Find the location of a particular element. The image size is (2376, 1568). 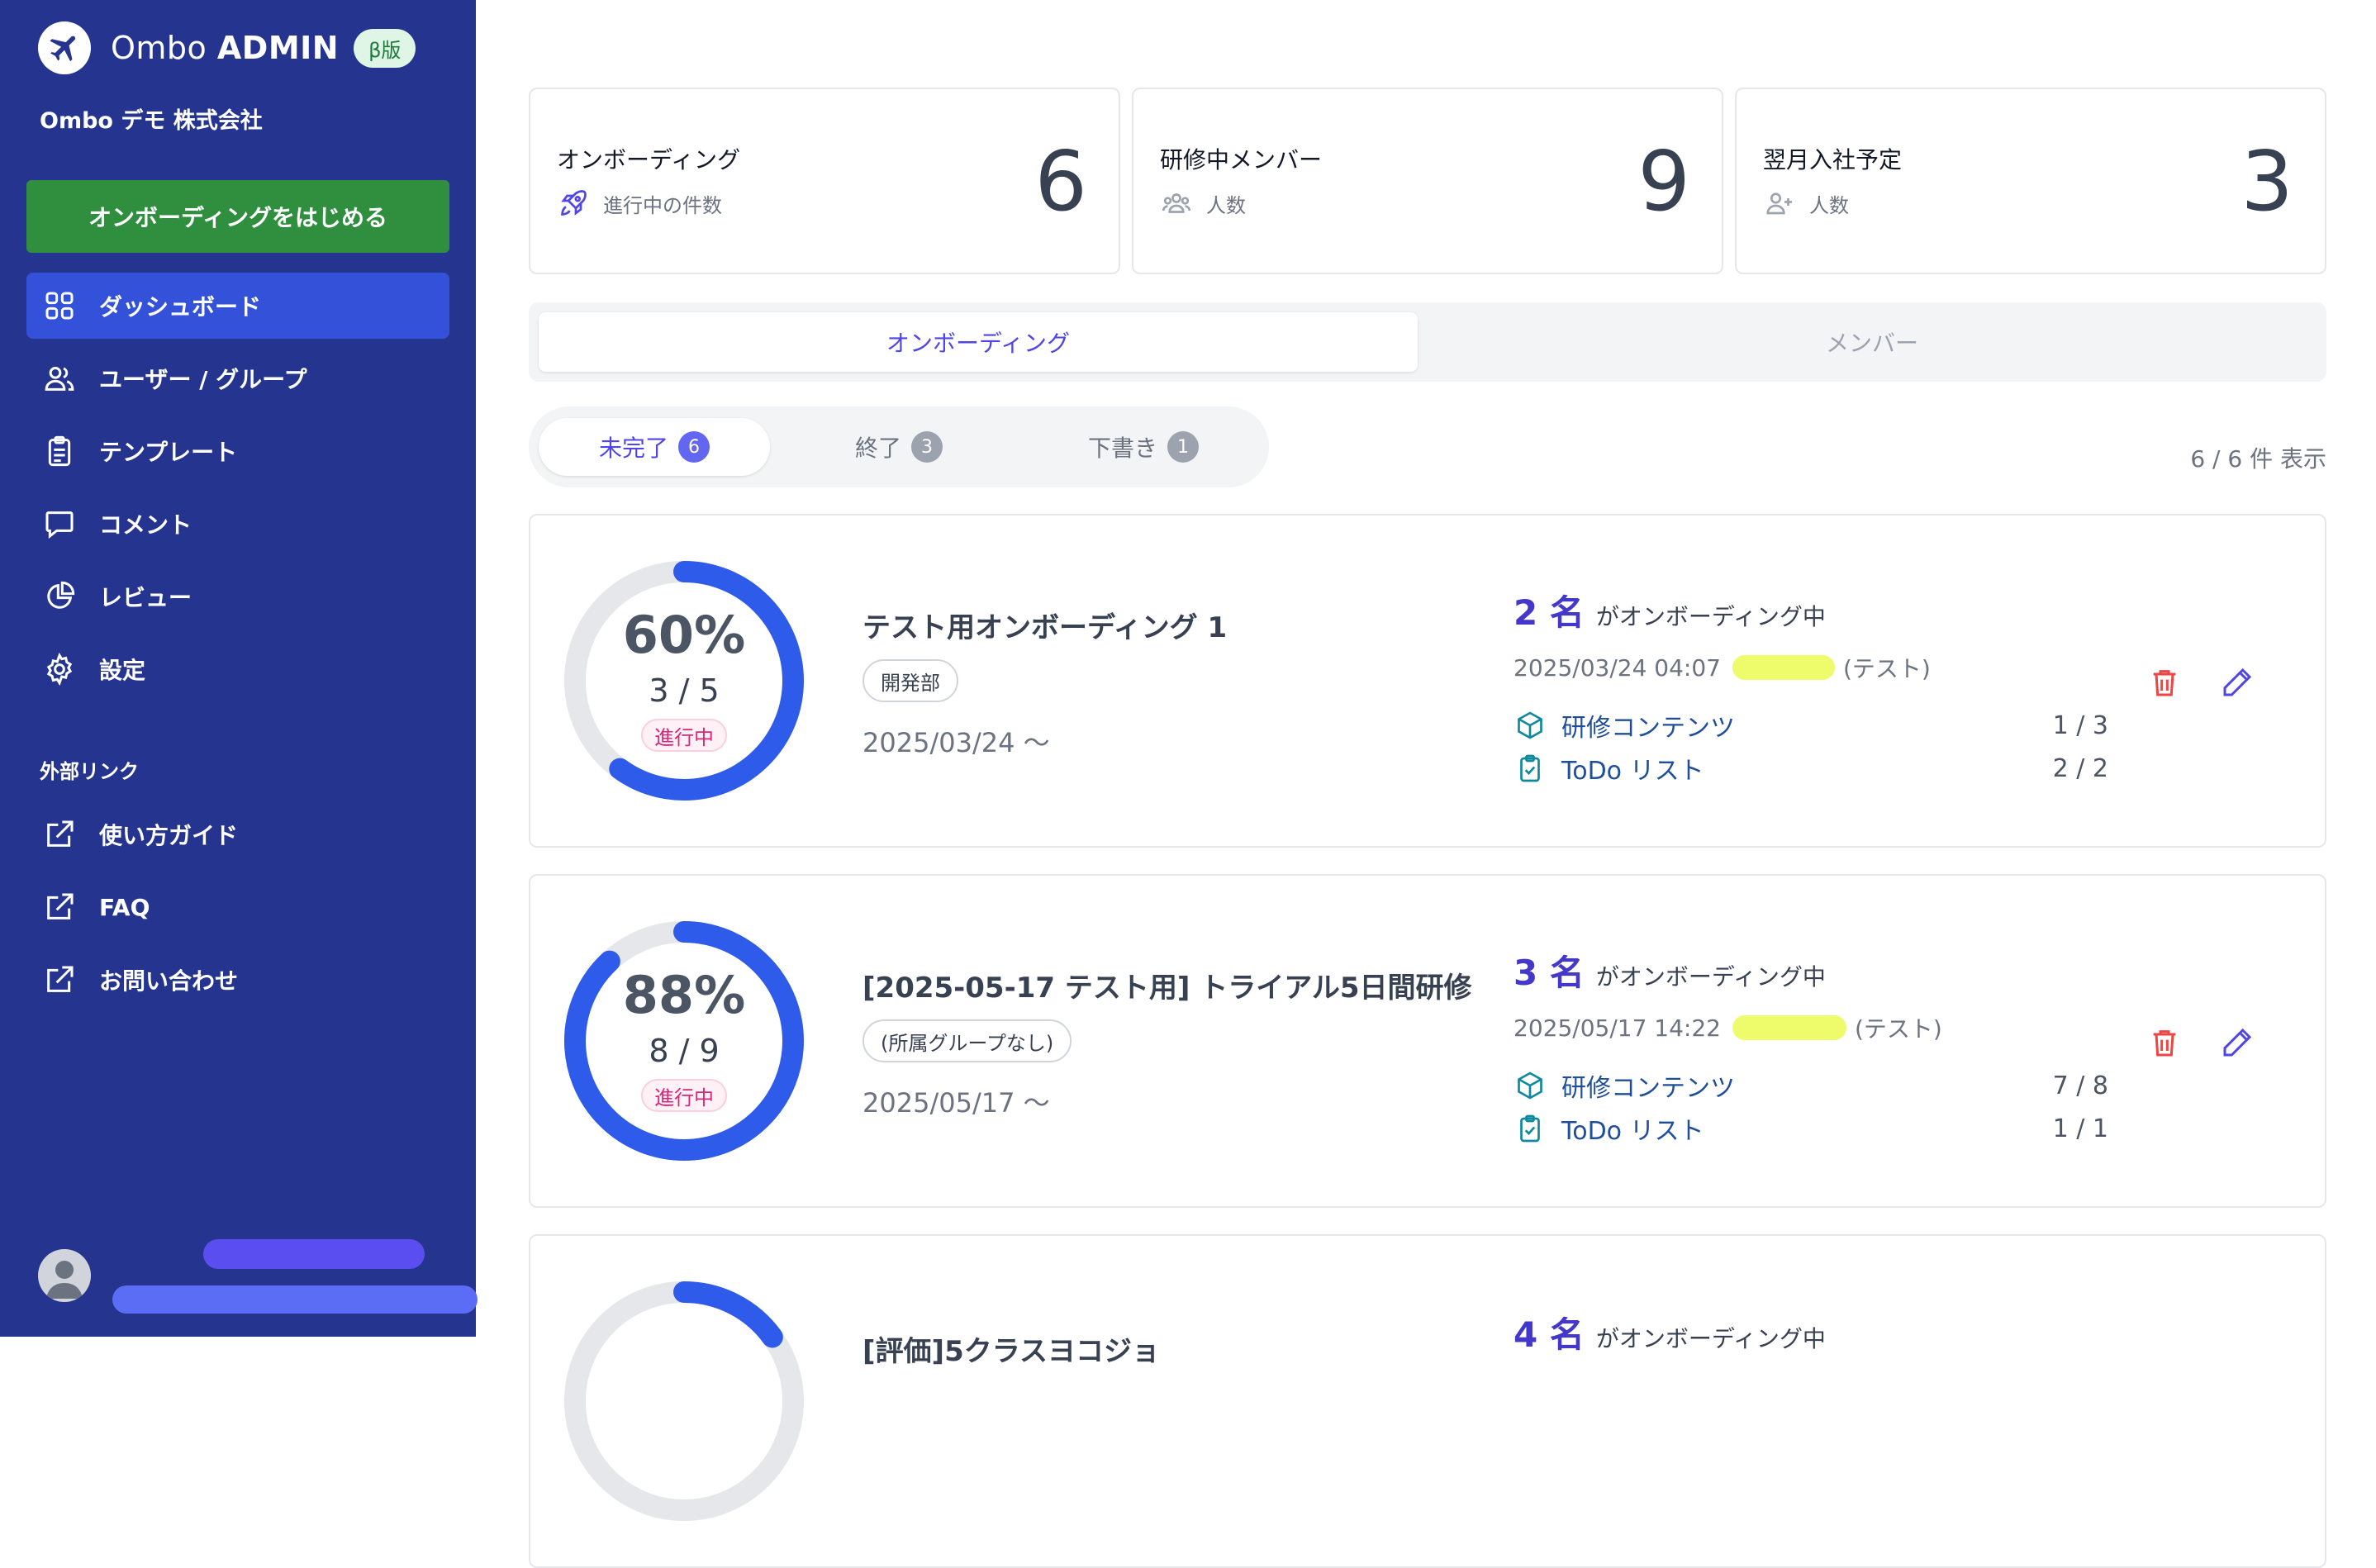

member-count-line: 2 名がオンボーディング中 is located at coordinates (1670, 610).